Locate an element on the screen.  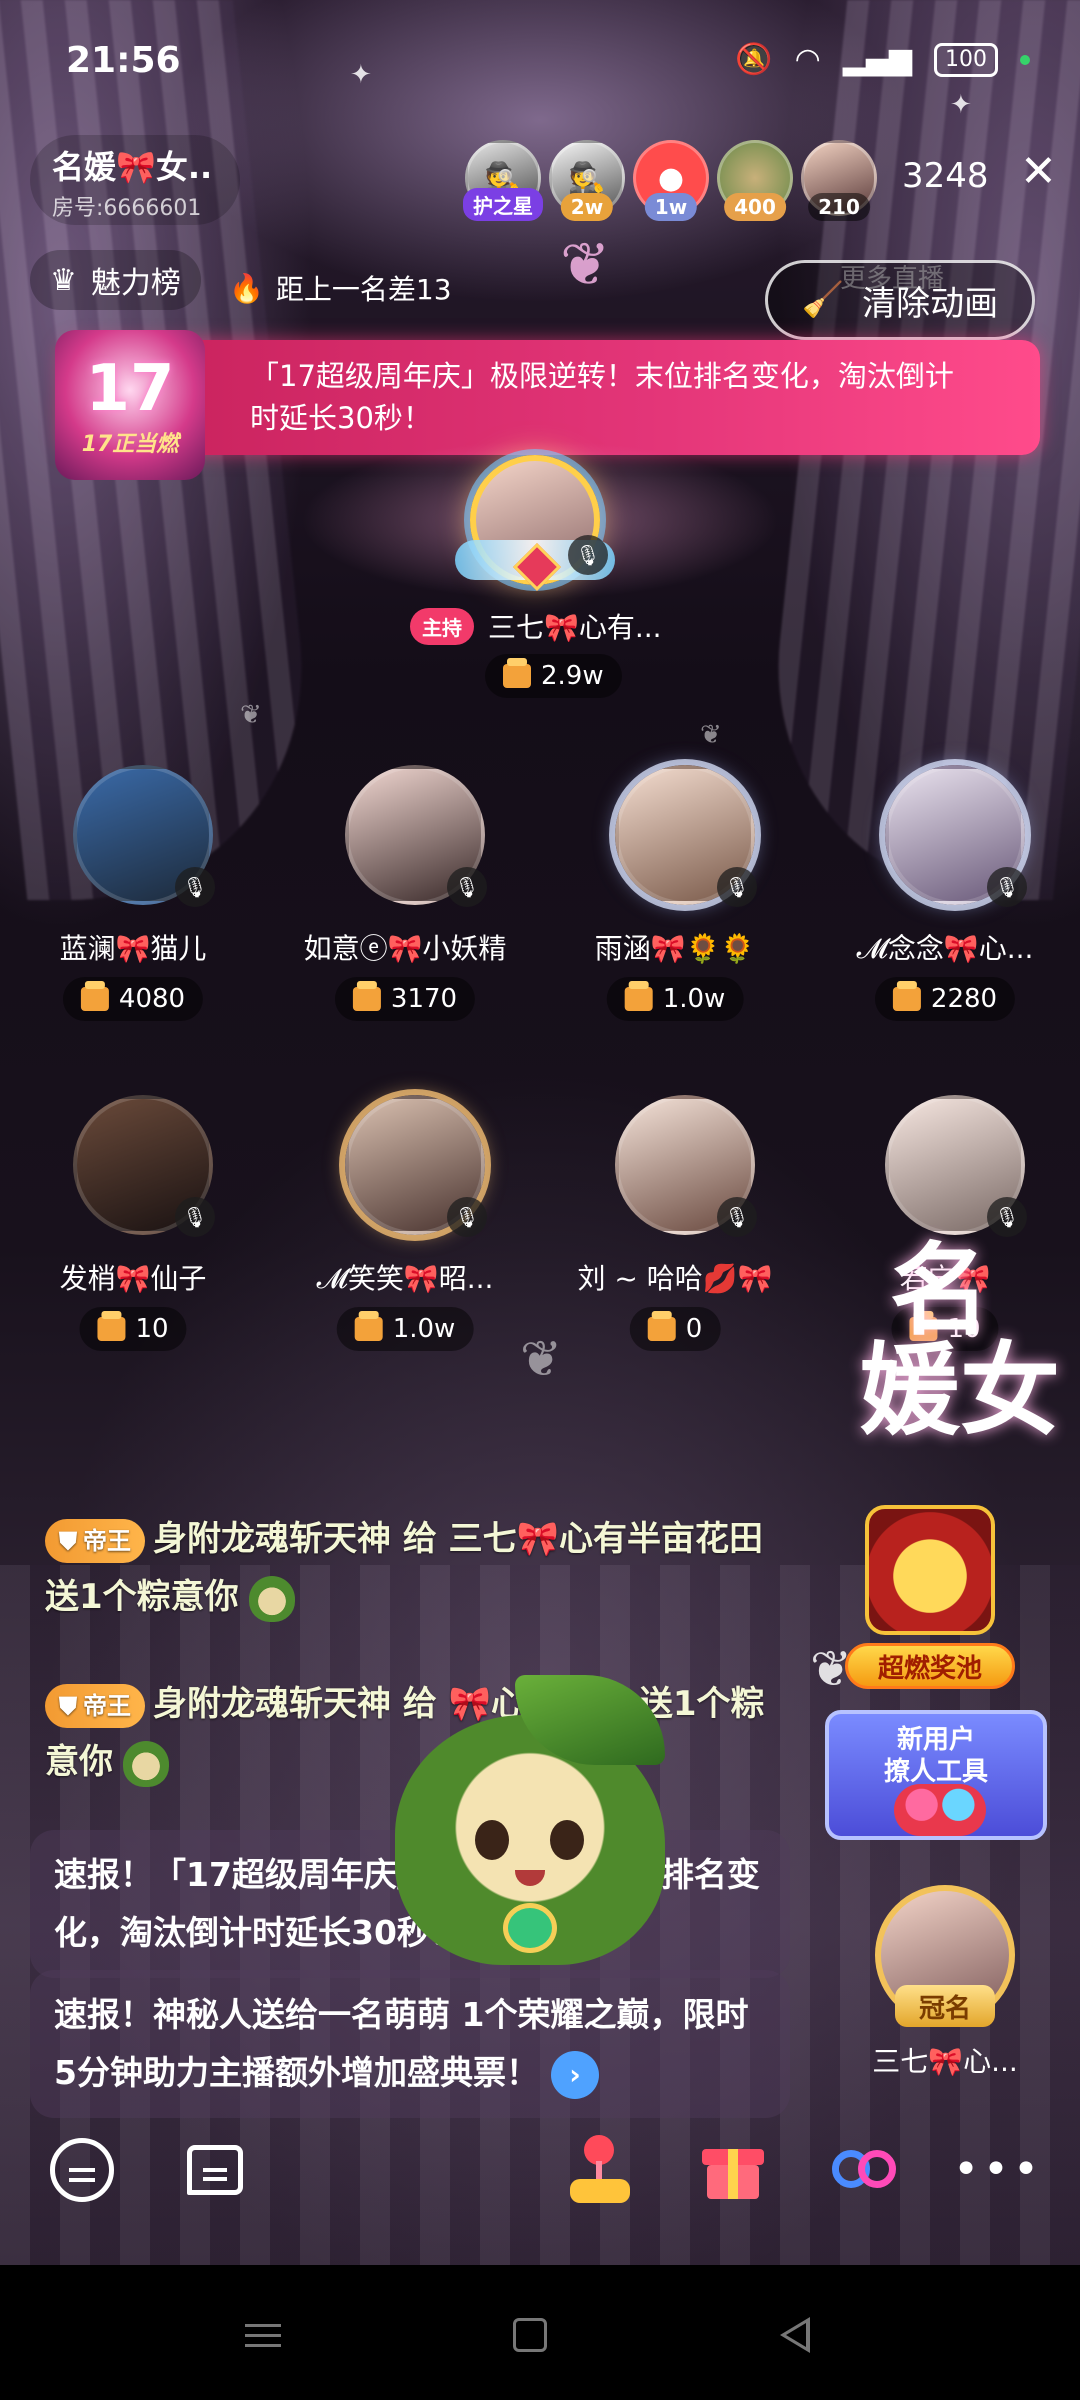
crown-icon: ♛ is located at coordinates (63, 280).